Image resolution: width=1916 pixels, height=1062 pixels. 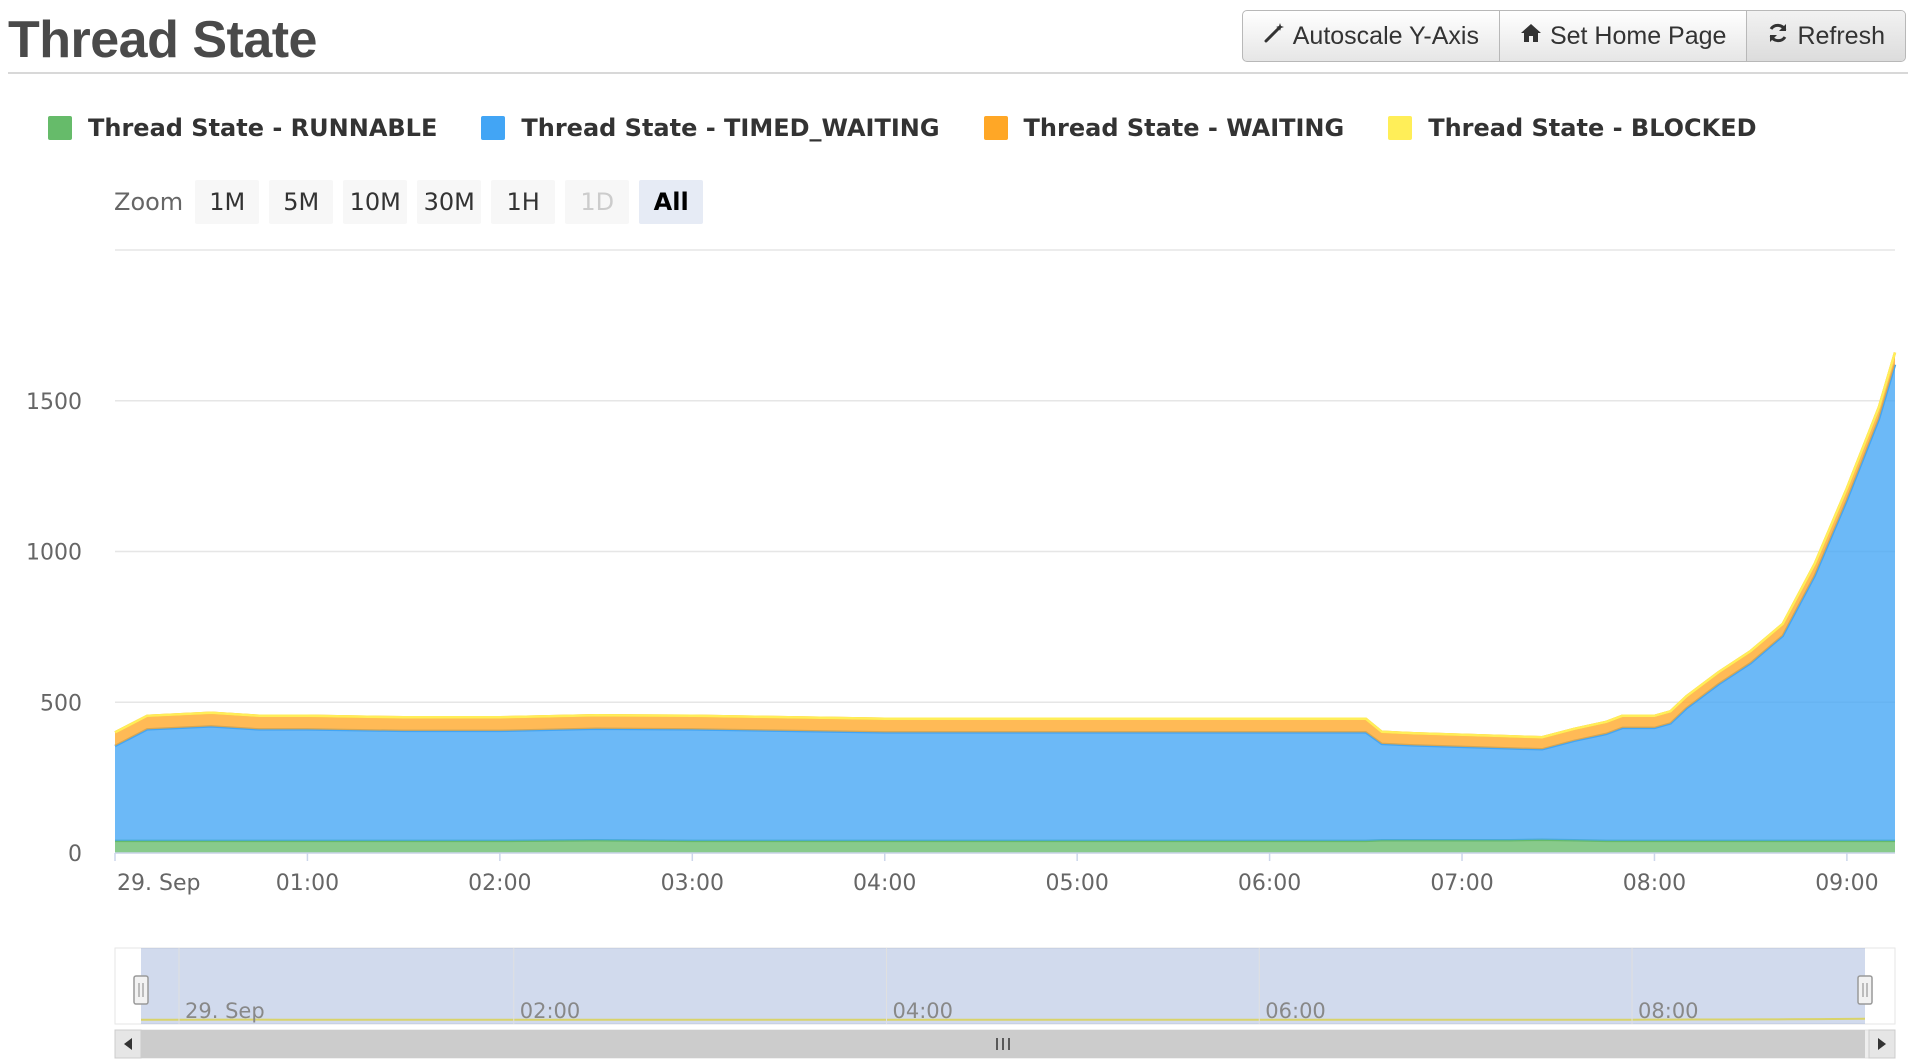 I want to click on x-tick-label: 05:00, so click(x=1076, y=883).